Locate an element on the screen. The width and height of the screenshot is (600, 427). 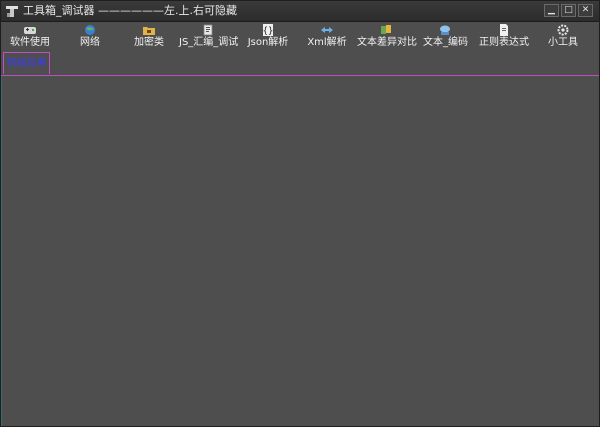
tool-label: Xml解析 is located at coordinates (327, 42).